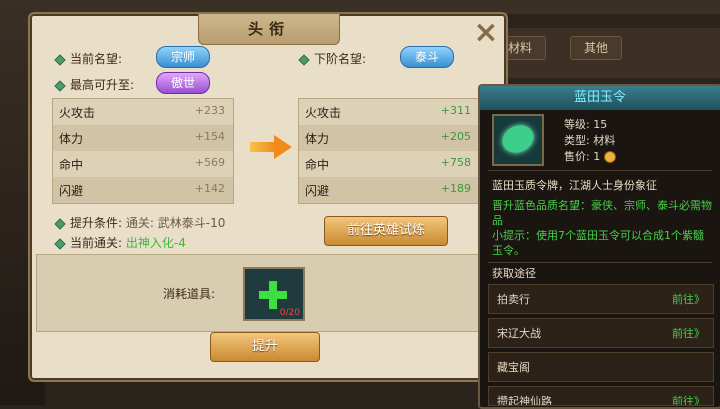 The width and height of the screenshot is (720, 409). What do you see at coordinates (263, 147) in the screenshot?
I see `arrow-right-icon` at bounding box center [263, 147].